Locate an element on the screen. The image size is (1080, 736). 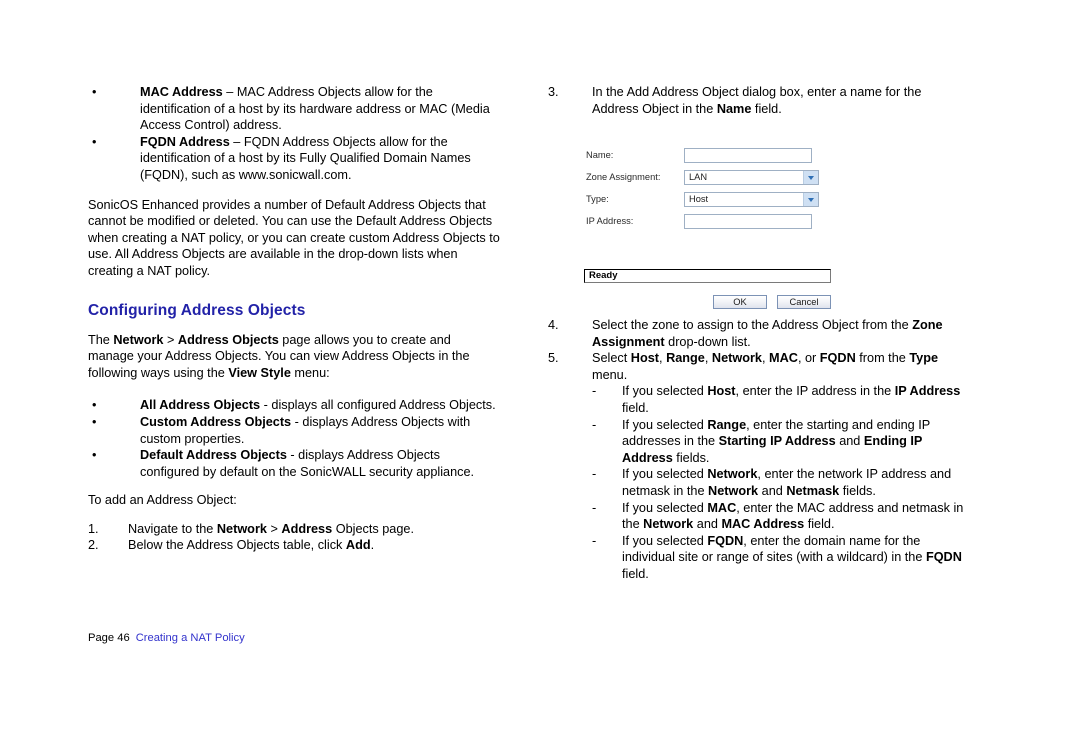
dialog-row-ip-address: IP Address: is located at coordinates (711, 221).